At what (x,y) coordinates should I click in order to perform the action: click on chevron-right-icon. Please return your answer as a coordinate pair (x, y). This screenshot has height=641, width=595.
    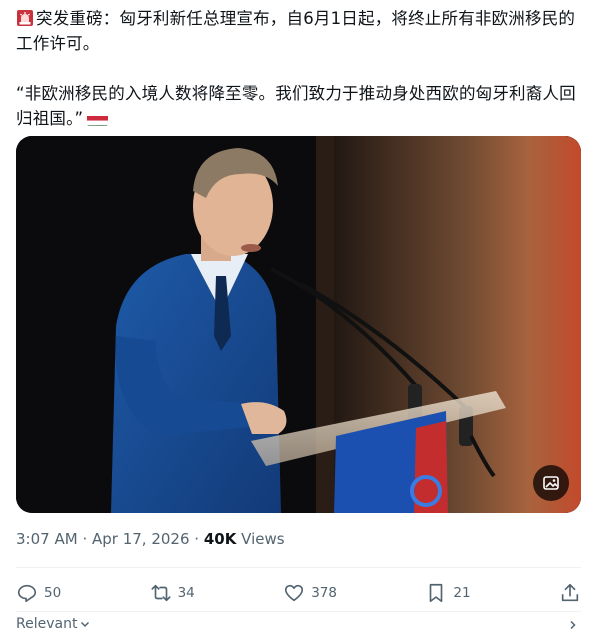
    Looking at the image, I should click on (573, 627).